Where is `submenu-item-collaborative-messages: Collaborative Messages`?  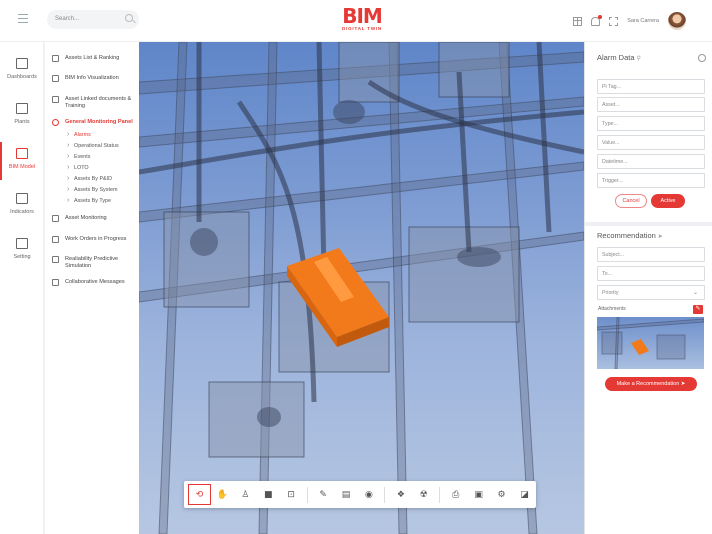 submenu-item-collaborative-messages: Collaborative Messages is located at coordinates (92, 282).